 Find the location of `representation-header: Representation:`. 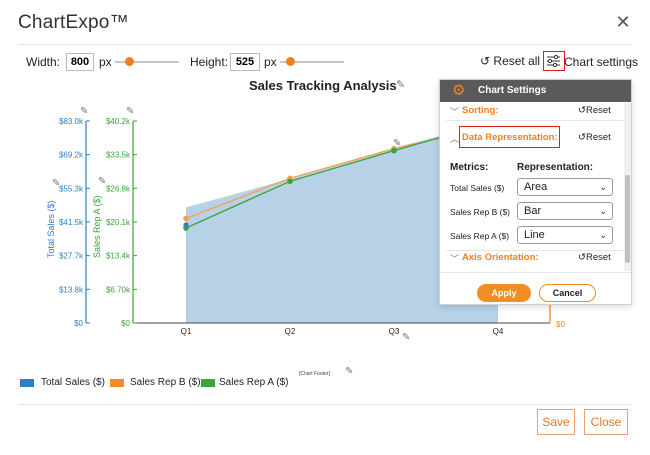

representation-header: Representation: is located at coordinates (555, 167).